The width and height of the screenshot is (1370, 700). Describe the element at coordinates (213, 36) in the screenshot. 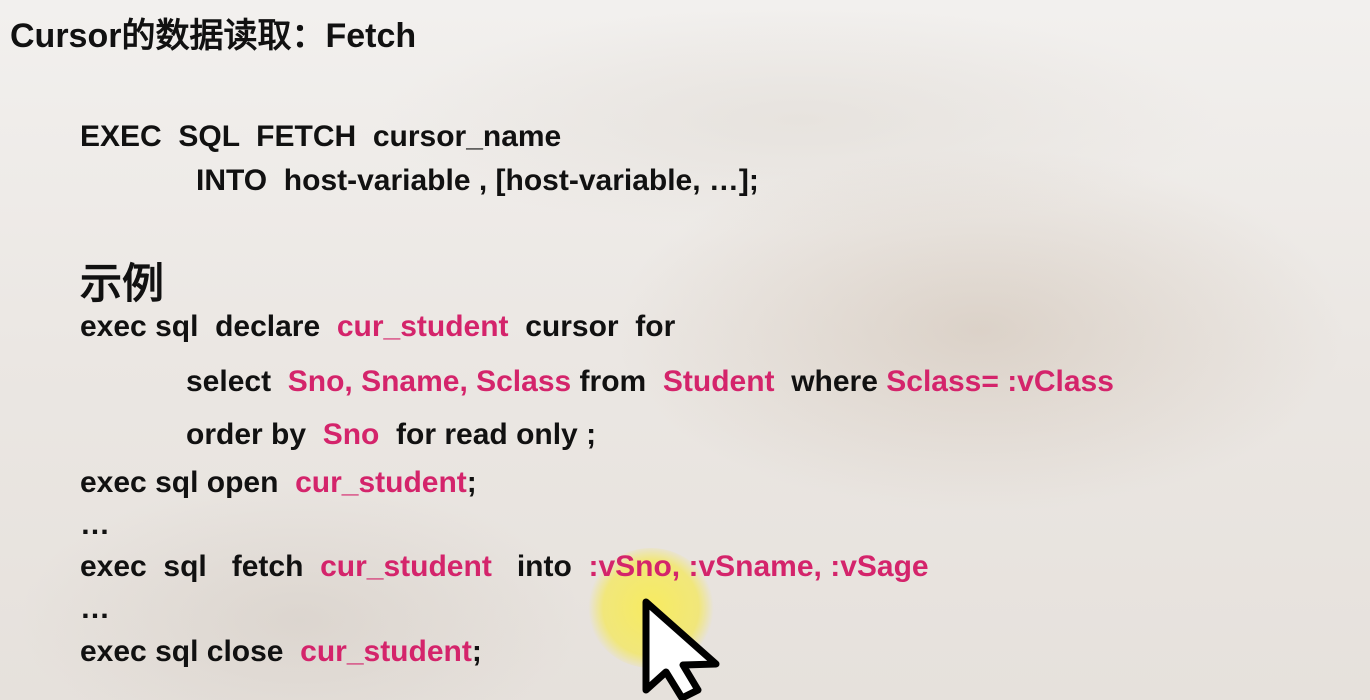

I see `slide-title: Cursor的数据读取：Fetch` at that location.